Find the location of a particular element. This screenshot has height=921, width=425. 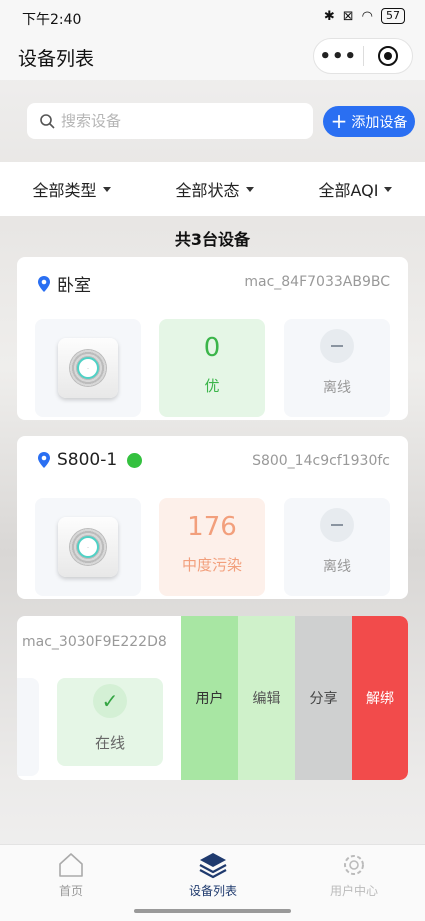

sim-icon: ⊠ is located at coordinates (348, 16).